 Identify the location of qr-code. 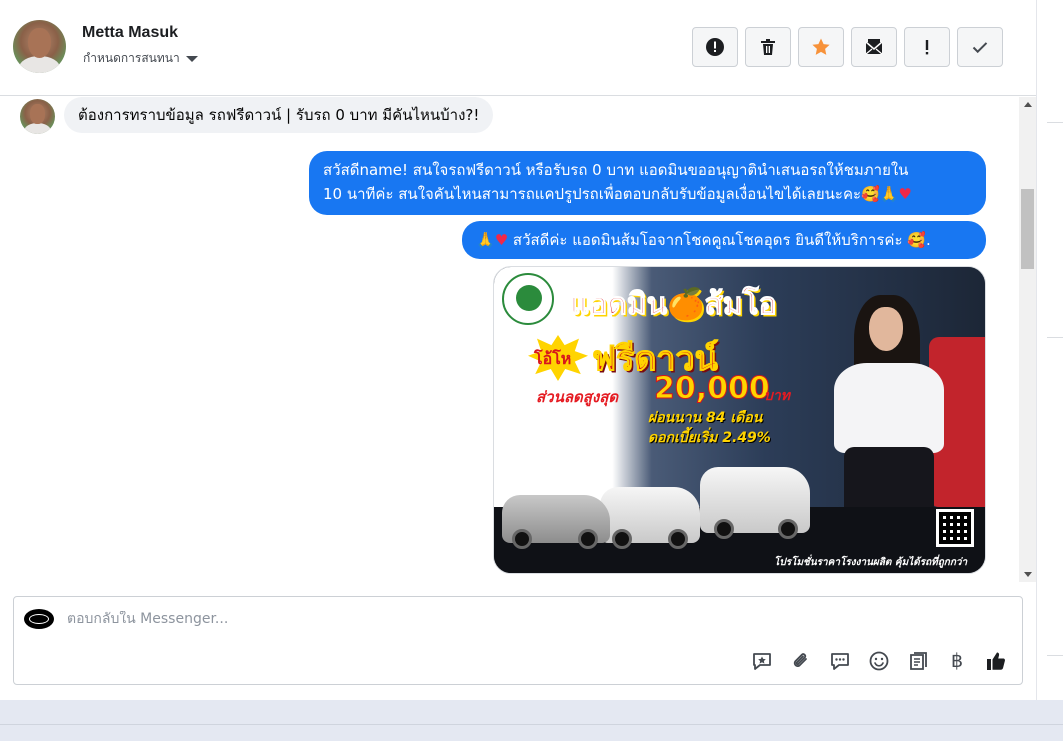
(955, 528).